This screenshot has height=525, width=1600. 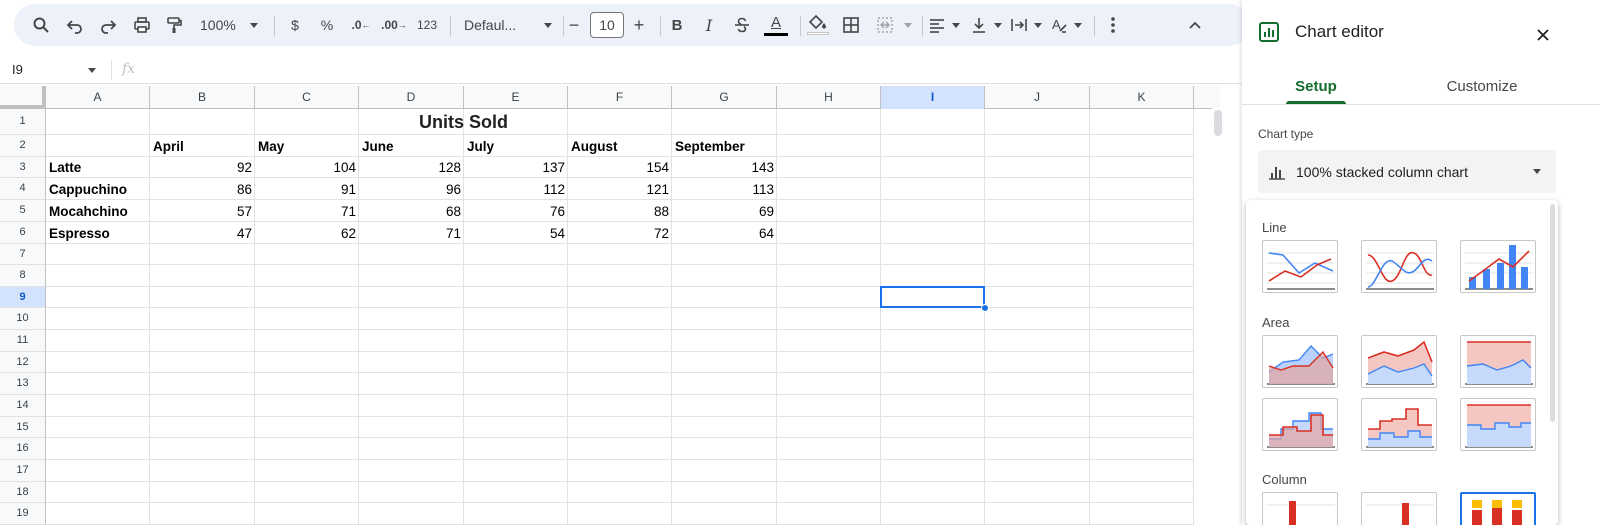 I want to click on line-chart-option, so click(x=1300, y=266).